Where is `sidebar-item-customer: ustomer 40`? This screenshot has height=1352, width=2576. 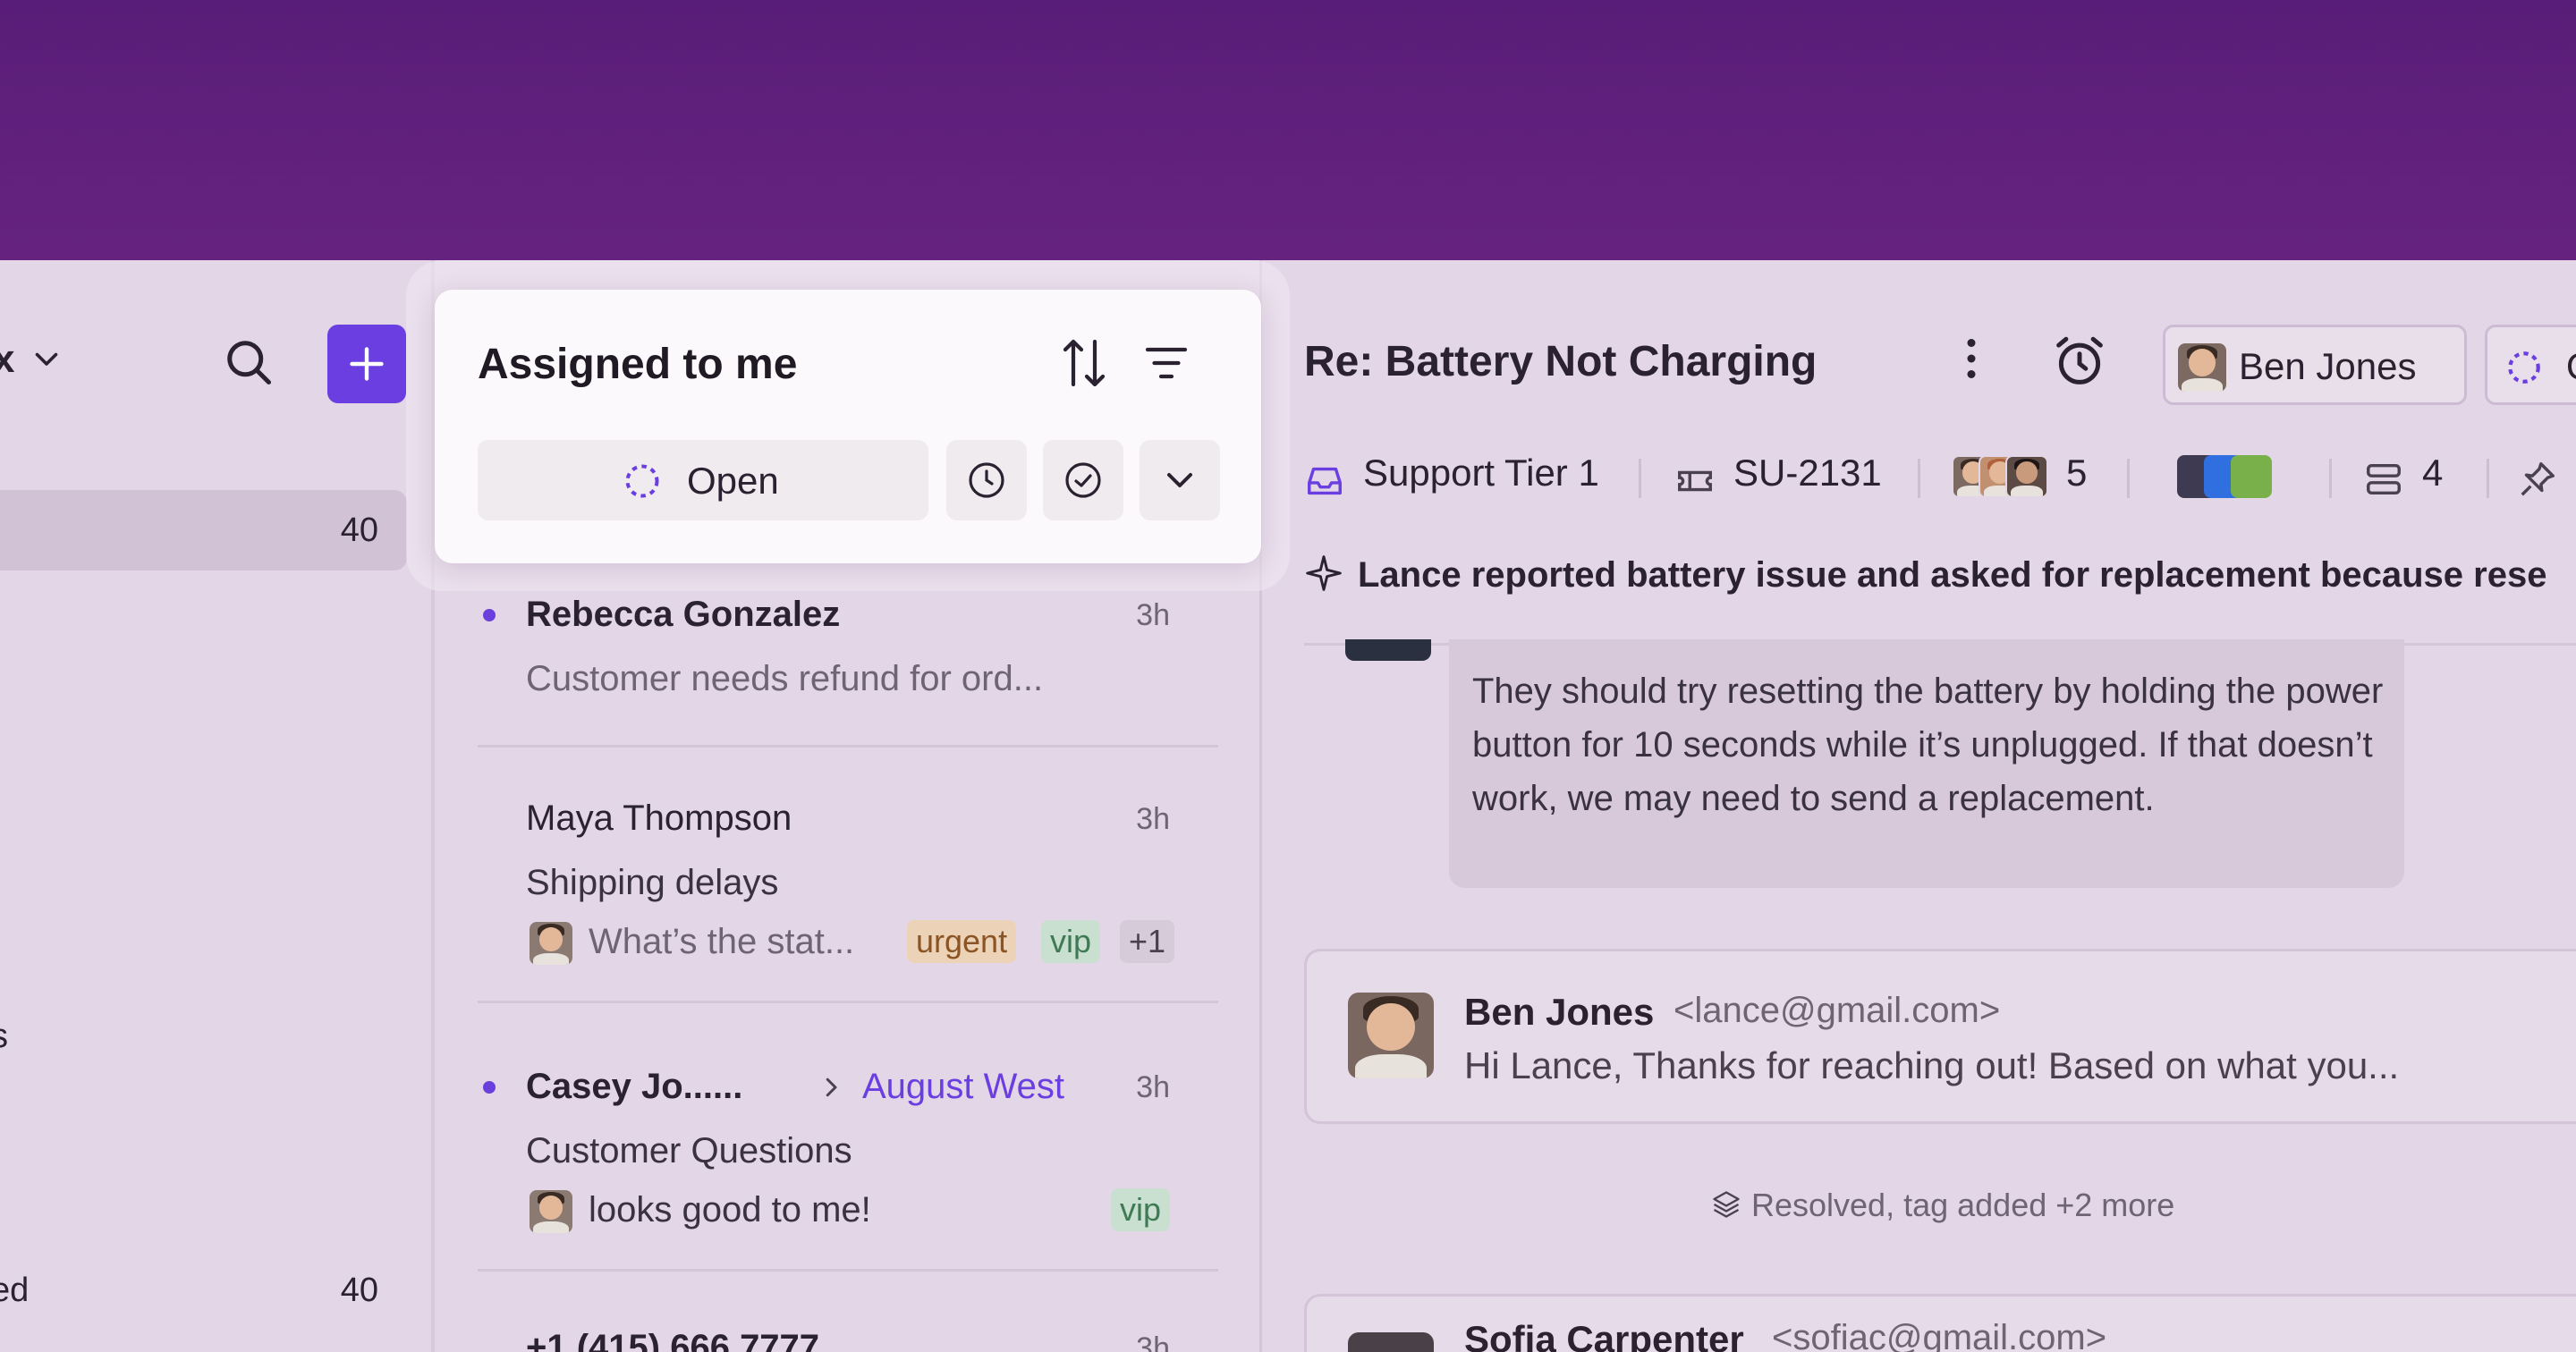
sidebar-item-customer: ustomer 40 is located at coordinates (203, 1341).